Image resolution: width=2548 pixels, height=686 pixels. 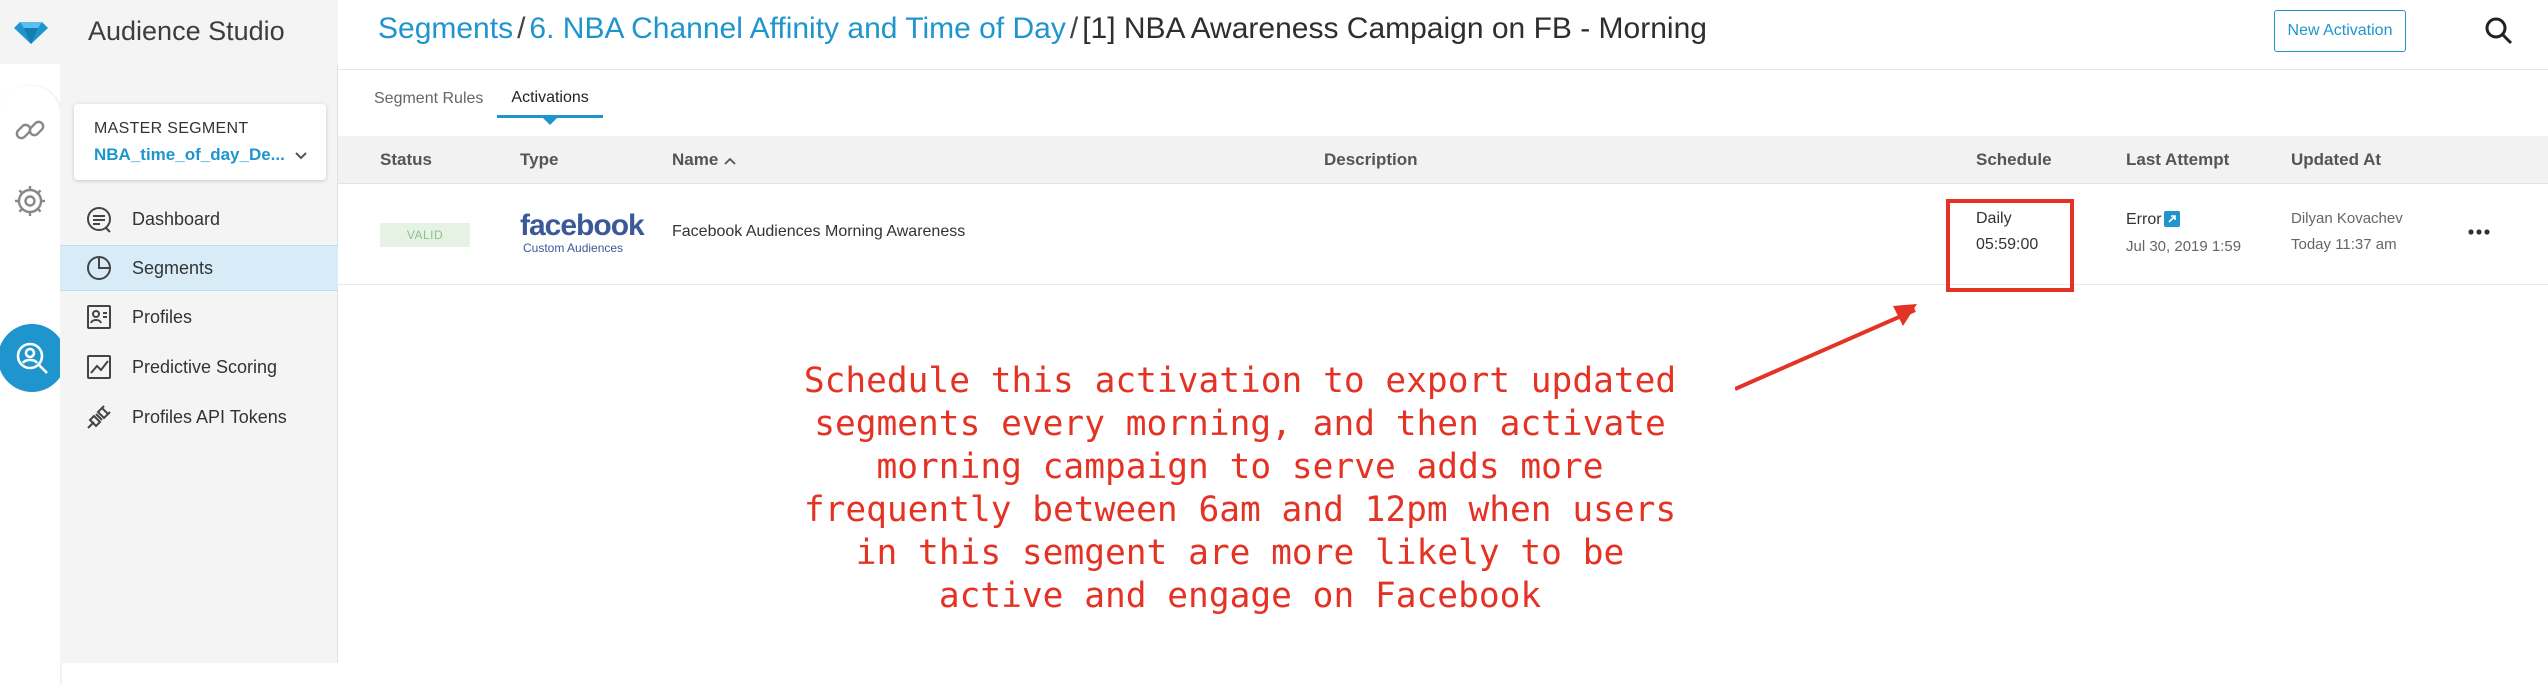 What do you see at coordinates (2347, 218) in the screenshot?
I see `updated-by: Dilyan Kovachev` at bounding box center [2347, 218].